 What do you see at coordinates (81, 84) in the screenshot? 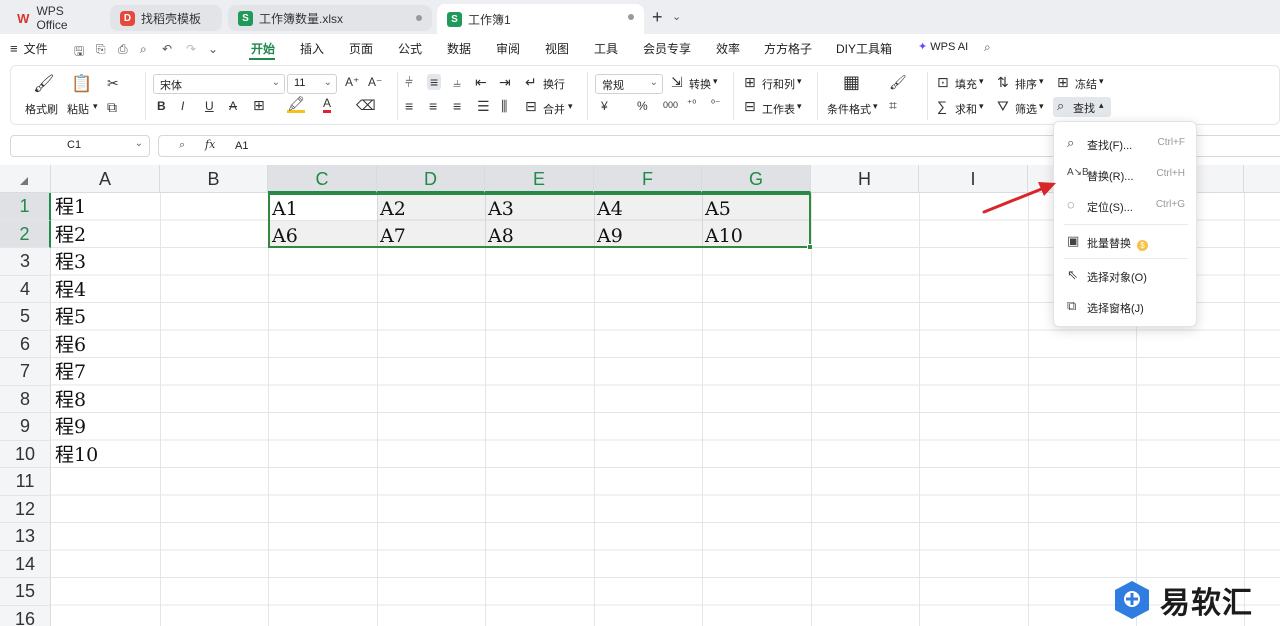
I see `paste-icon: 📋` at bounding box center [81, 84].